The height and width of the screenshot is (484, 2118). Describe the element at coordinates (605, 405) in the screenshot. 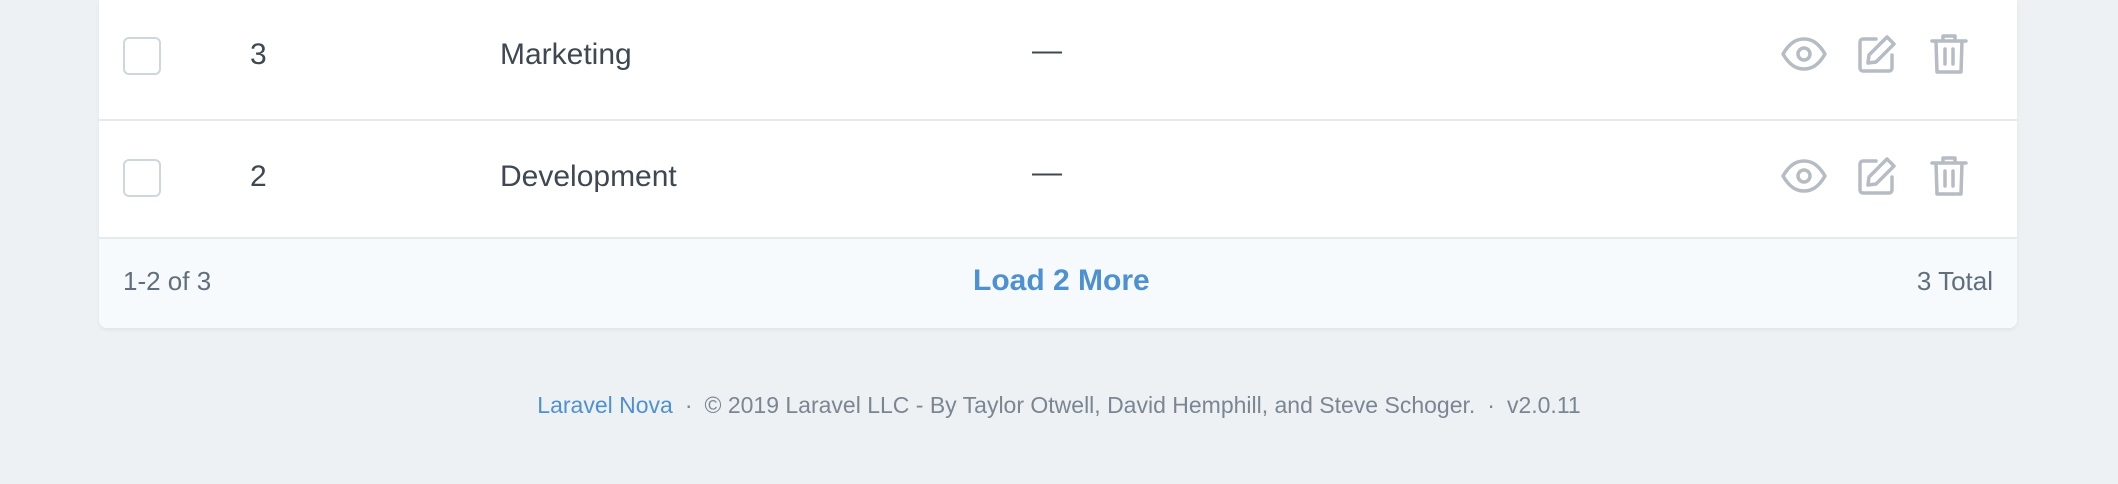

I see `brand-link: Laravel Nova` at that location.